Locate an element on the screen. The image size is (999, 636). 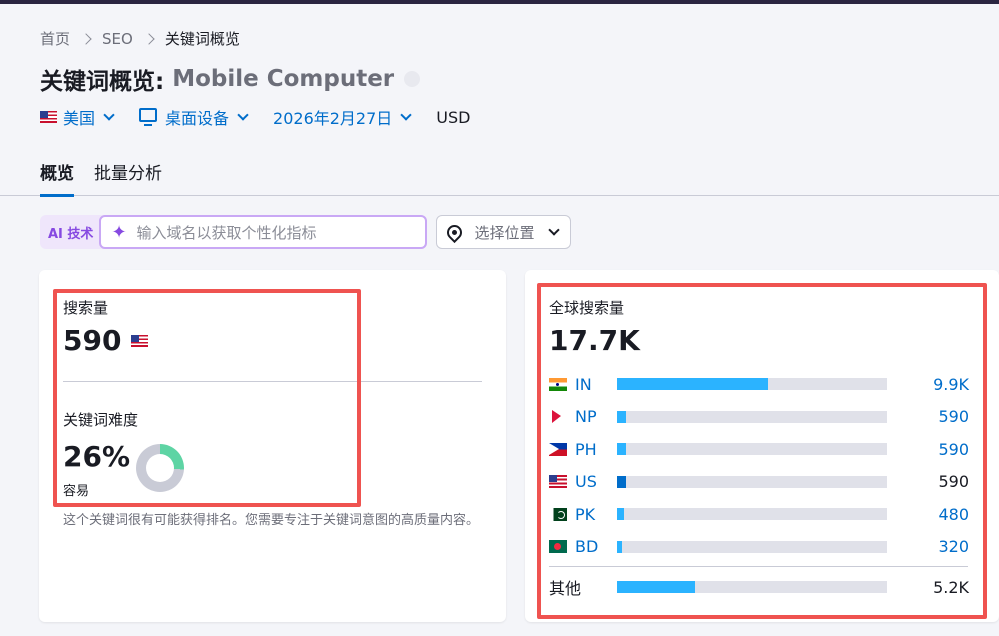
breadcrumb-current: 关键词概览 is located at coordinates (202, 39).